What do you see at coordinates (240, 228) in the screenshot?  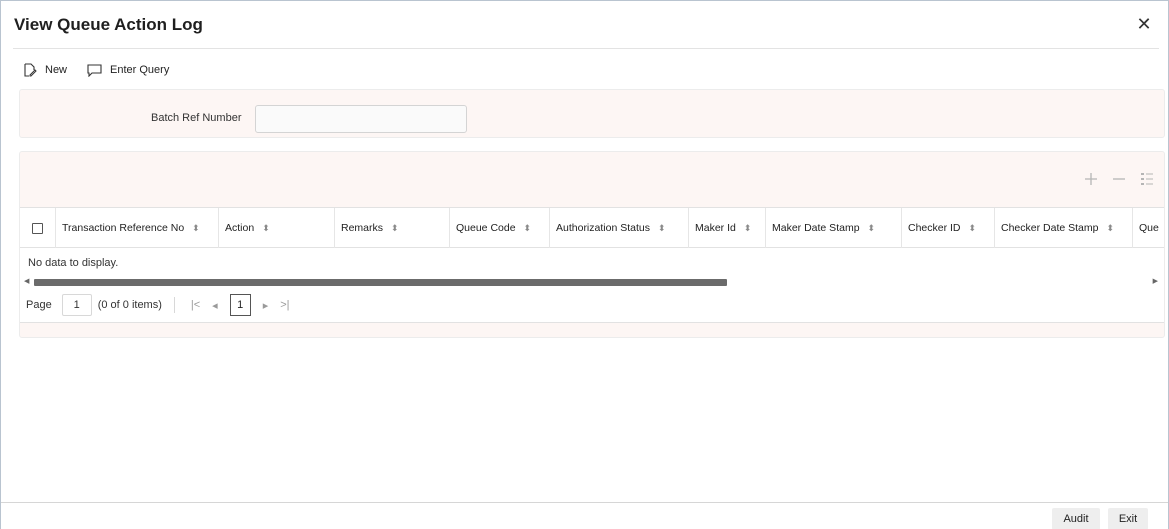 I see `column-header-label: Action` at bounding box center [240, 228].